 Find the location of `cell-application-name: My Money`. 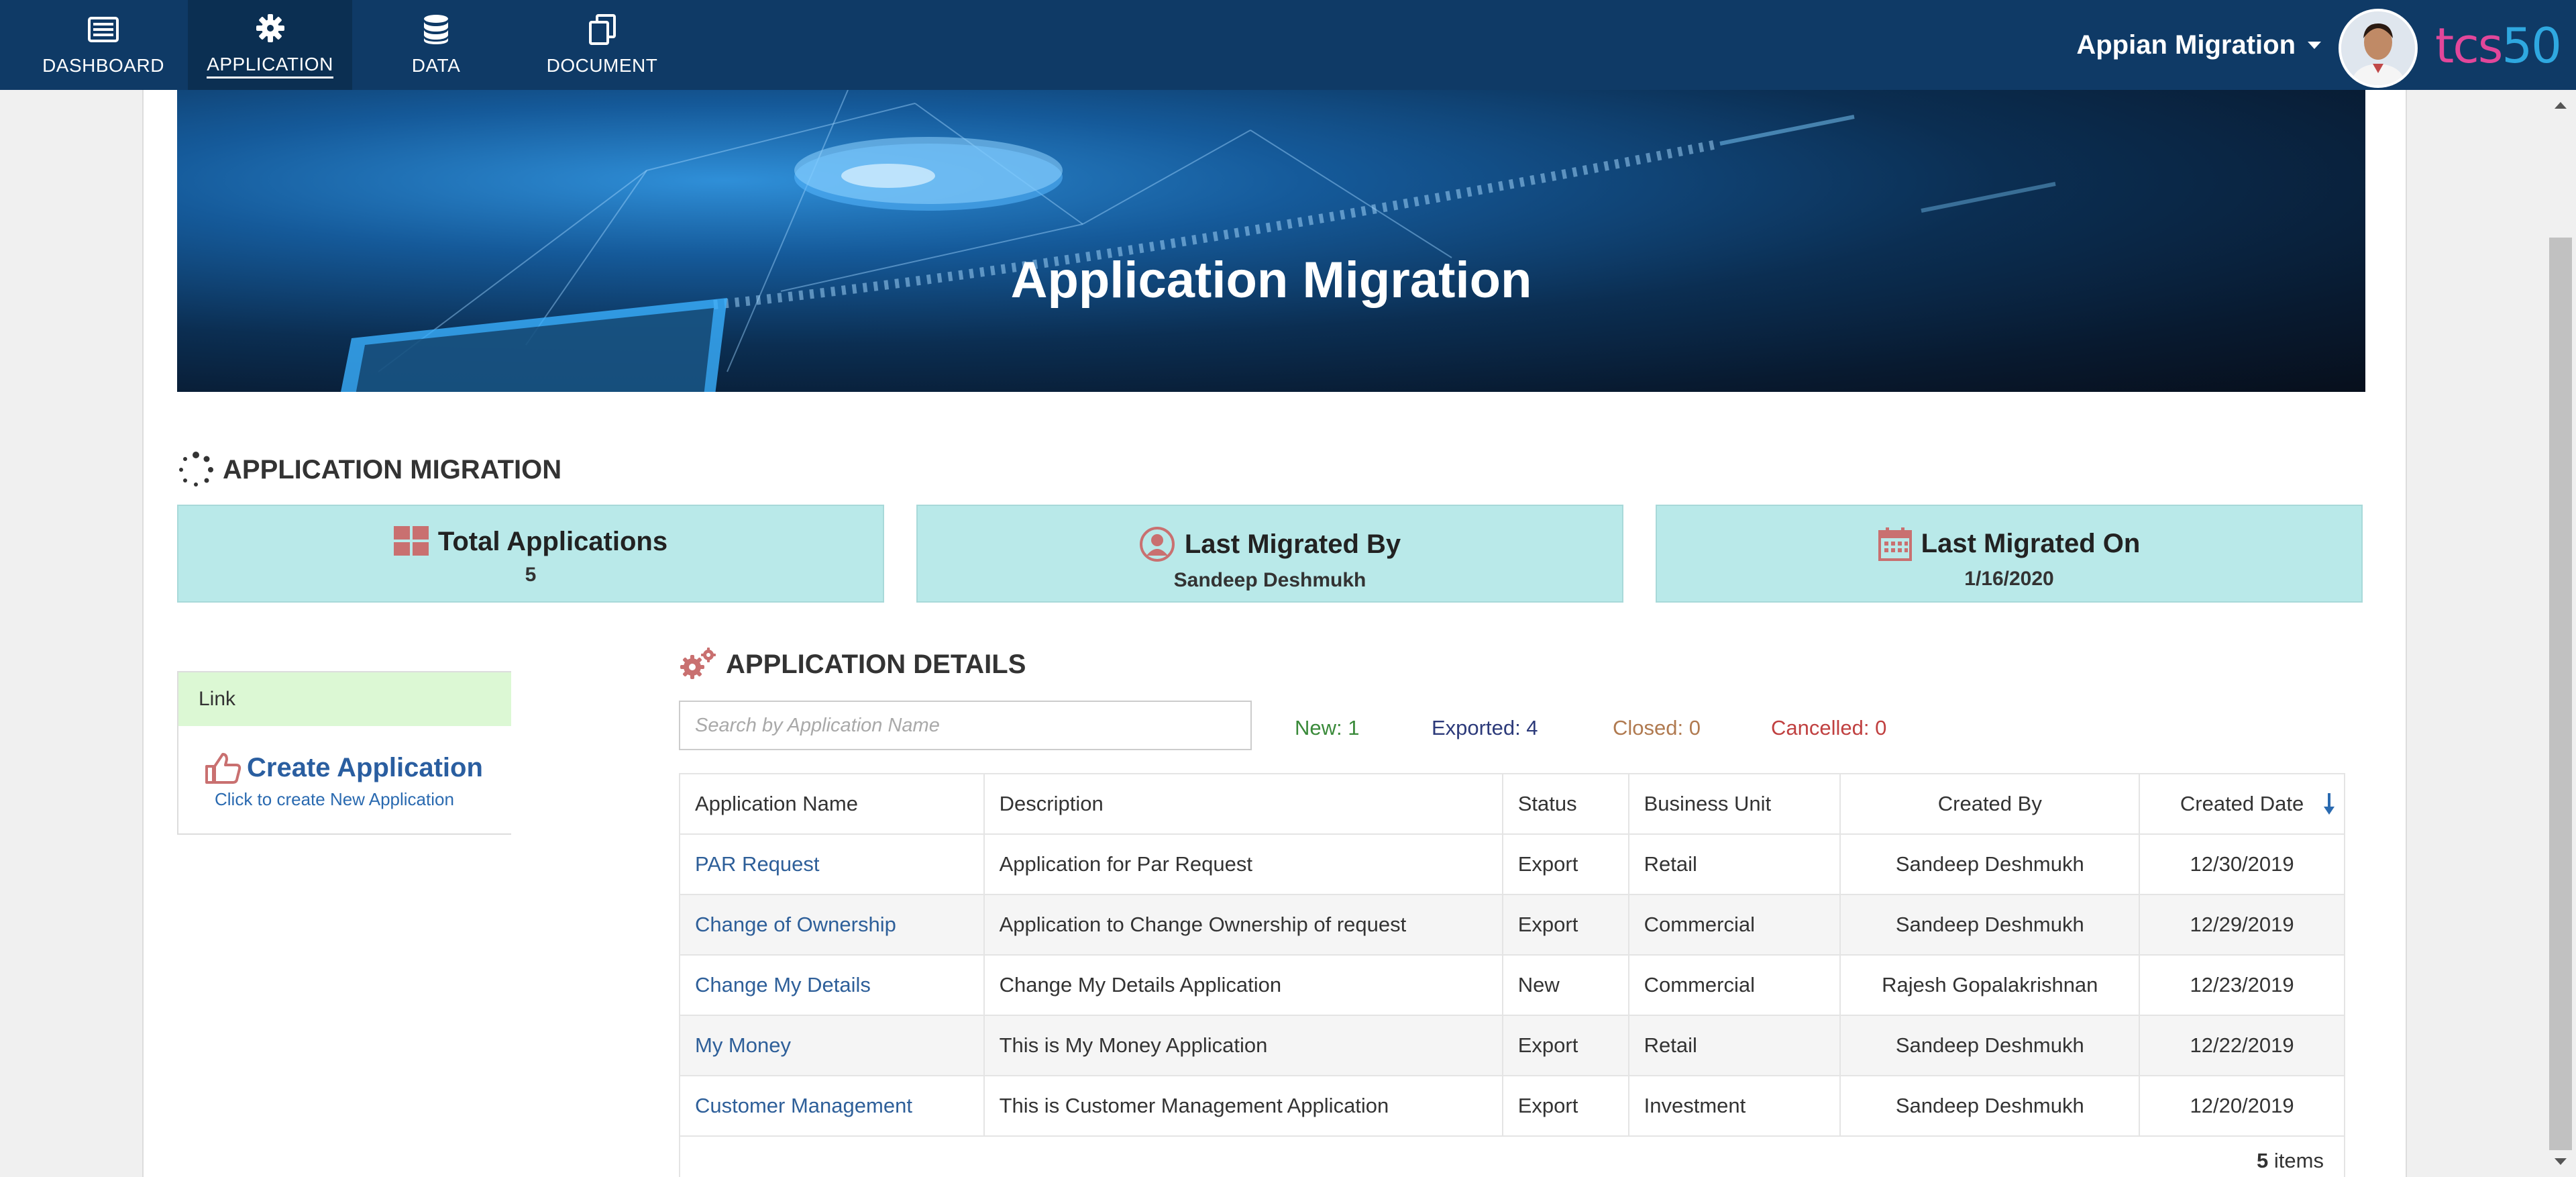

cell-application-name: My Money is located at coordinates (832, 1045).